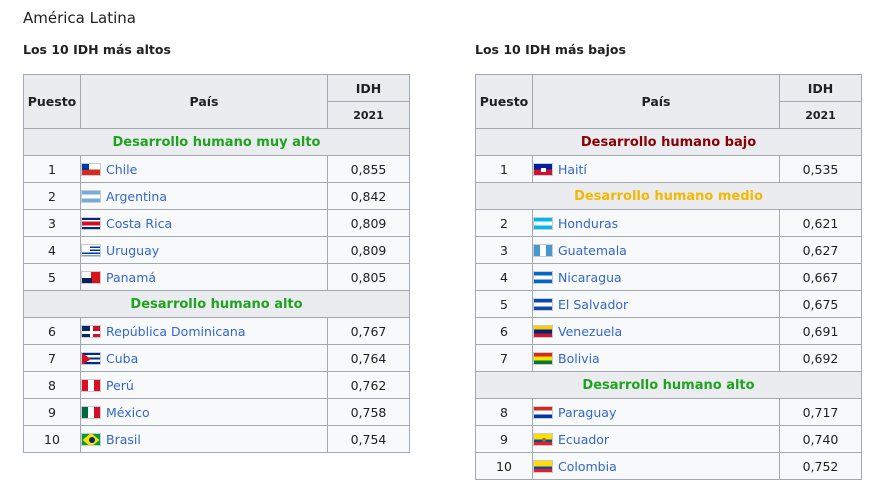 The height and width of the screenshot is (500, 887). I want to click on table-row: 3 Guatemala 0,627, so click(668, 250).